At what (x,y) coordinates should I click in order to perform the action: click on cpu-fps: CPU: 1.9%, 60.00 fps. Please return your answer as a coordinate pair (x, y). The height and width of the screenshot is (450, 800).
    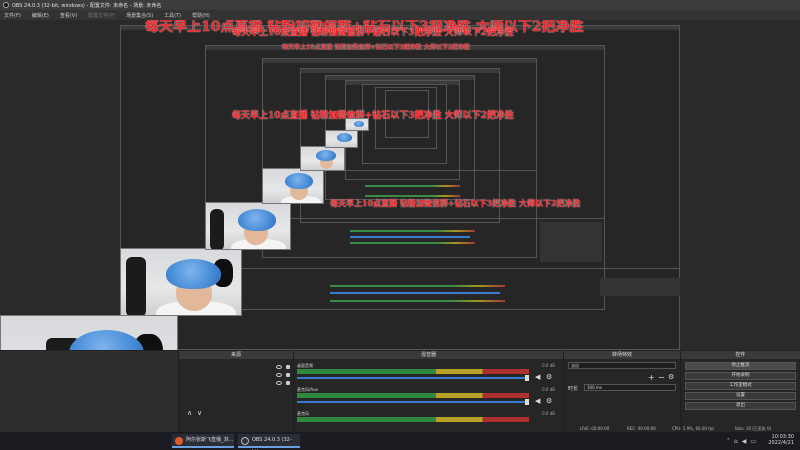
    Looking at the image, I should click on (693, 428).